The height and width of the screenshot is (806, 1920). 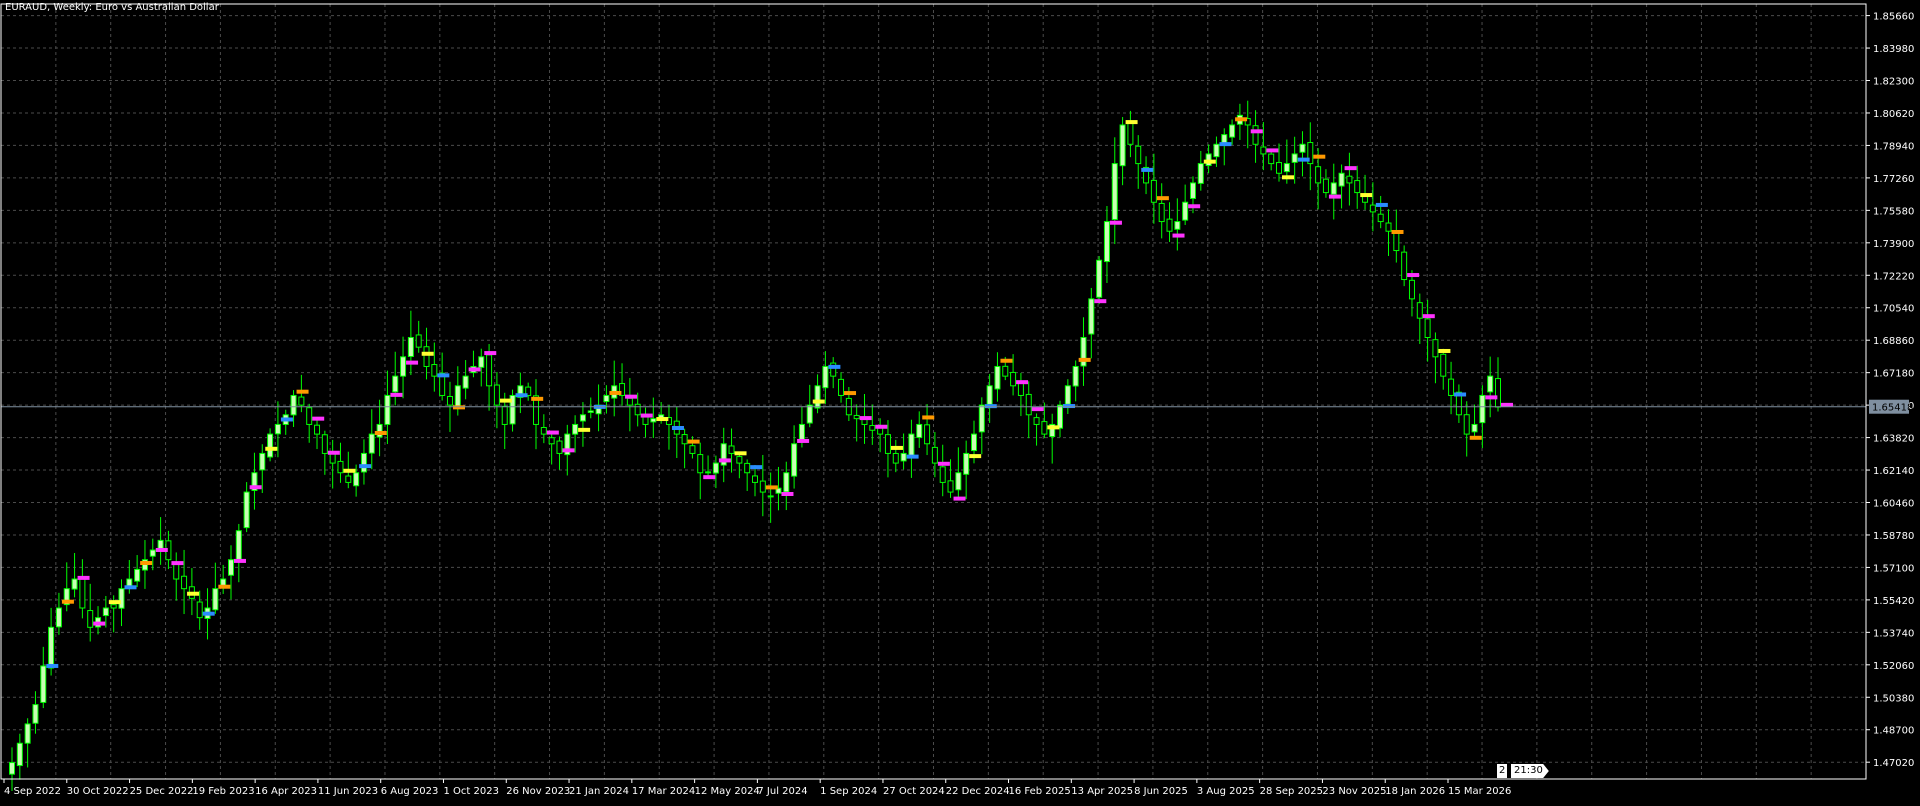 What do you see at coordinates (1893, 471) in the screenshot?
I see `price-tick-label: 1.62140` at bounding box center [1893, 471].